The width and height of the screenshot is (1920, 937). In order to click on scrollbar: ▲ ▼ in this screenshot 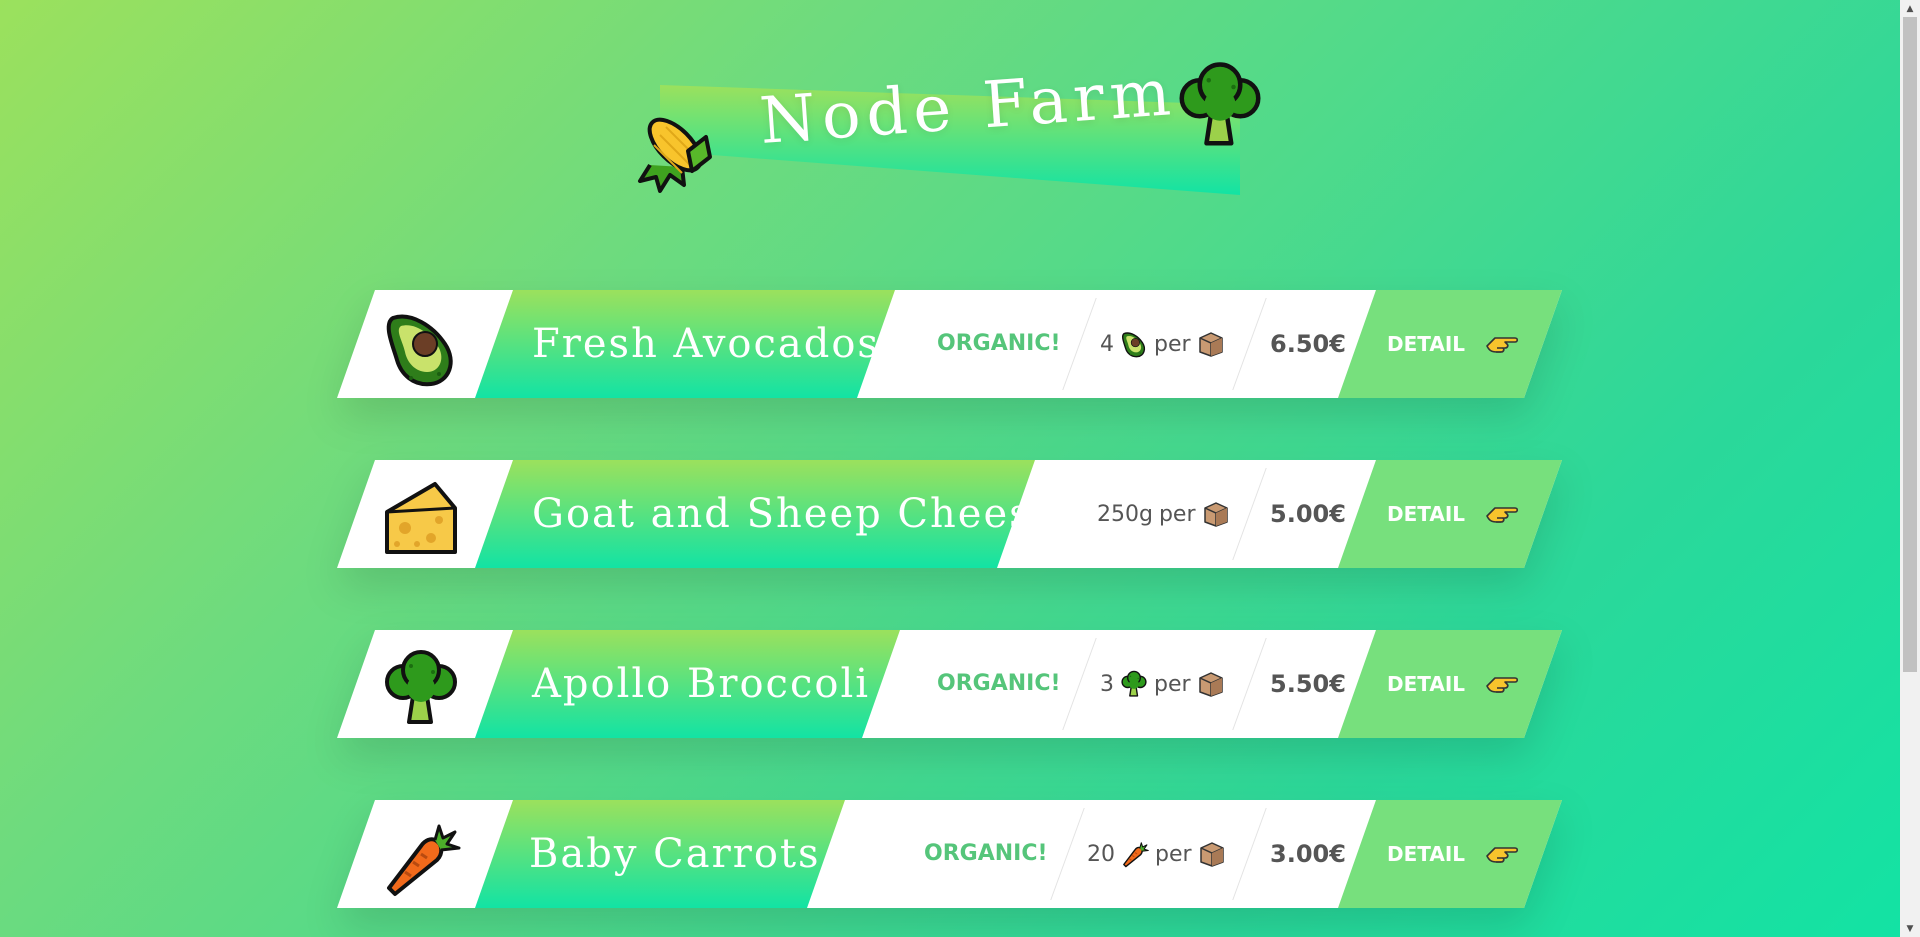, I will do `click(1910, 468)`.